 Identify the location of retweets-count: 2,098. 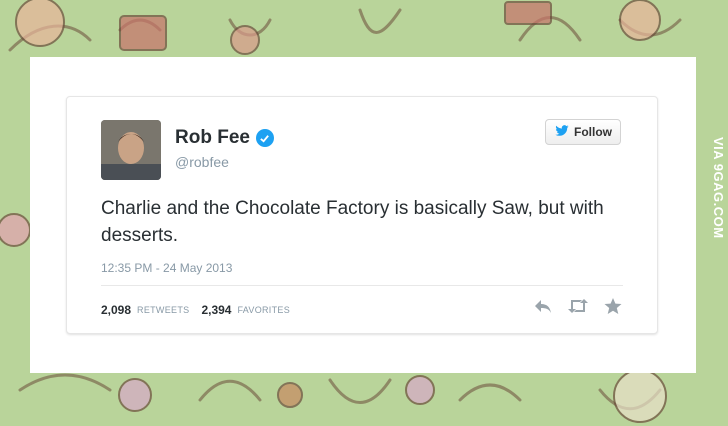
(116, 310).